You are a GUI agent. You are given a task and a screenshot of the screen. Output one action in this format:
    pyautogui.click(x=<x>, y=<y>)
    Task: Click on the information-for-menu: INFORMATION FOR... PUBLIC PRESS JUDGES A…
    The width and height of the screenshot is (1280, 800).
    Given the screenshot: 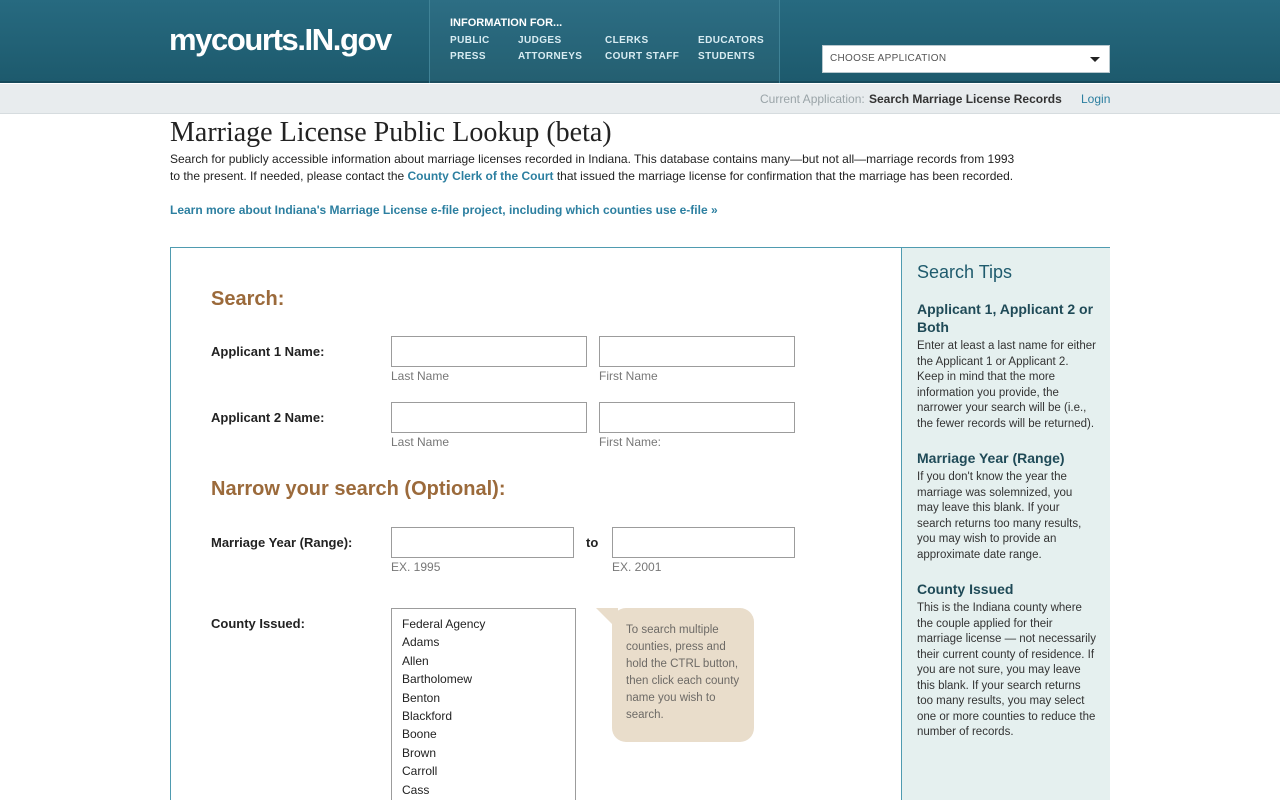 What is the action you would take?
    pyautogui.click(x=604, y=41)
    